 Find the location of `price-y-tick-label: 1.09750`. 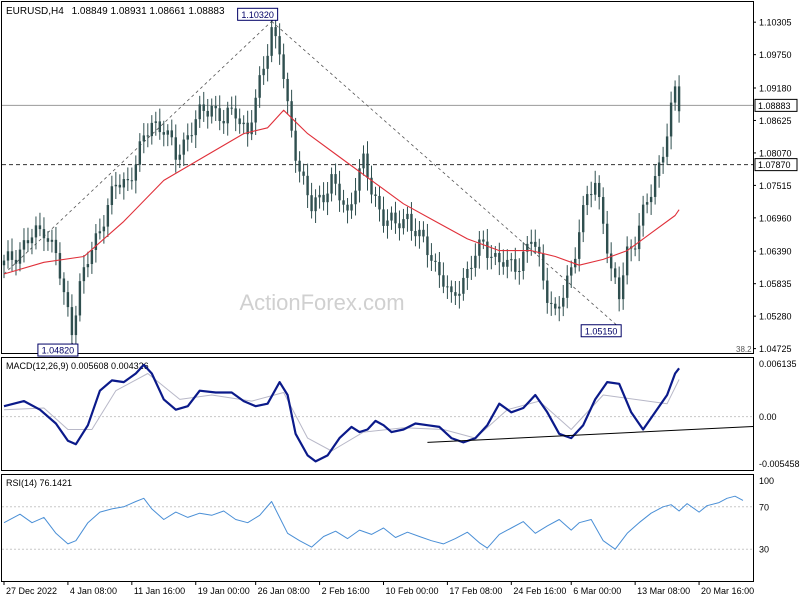

price-y-tick-label: 1.09750 is located at coordinates (775, 55).